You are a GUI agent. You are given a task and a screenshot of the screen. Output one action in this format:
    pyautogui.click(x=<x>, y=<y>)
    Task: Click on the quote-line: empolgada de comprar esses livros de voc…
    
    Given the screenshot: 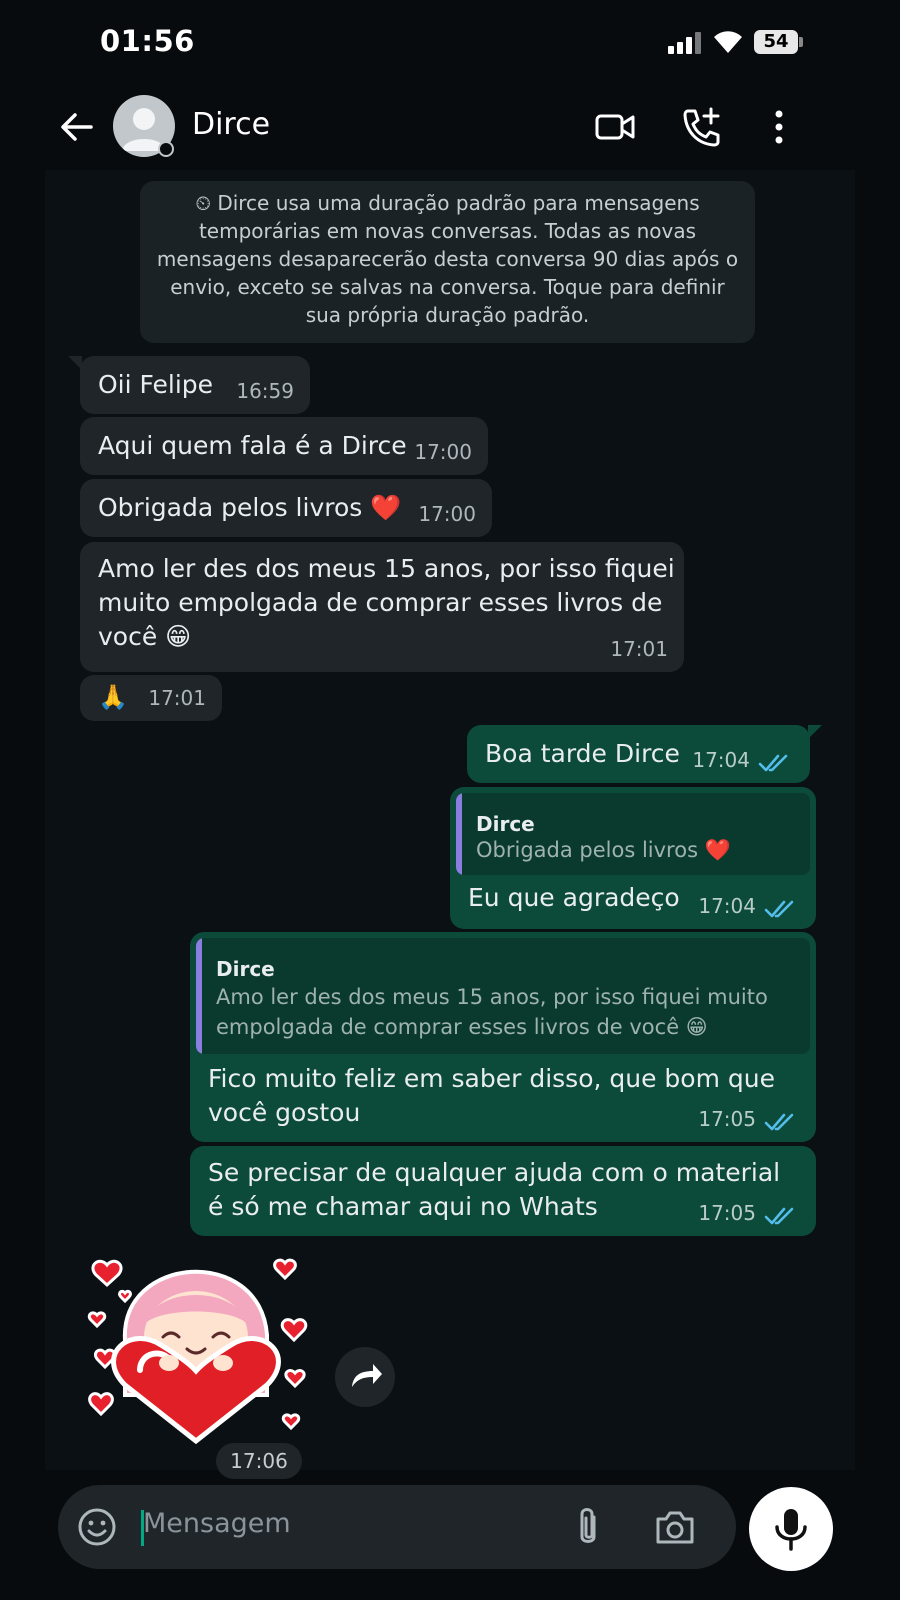 What is the action you would take?
    pyautogui.click(x=462, y=1027)
    